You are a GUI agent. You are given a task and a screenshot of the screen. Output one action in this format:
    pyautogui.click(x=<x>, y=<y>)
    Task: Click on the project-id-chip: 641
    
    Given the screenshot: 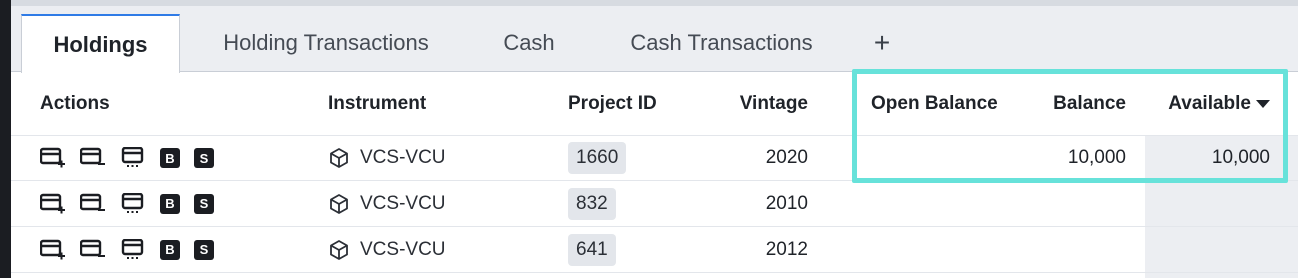 What is the action you would take?
    pyautogui.click(x=592, y=249)
    